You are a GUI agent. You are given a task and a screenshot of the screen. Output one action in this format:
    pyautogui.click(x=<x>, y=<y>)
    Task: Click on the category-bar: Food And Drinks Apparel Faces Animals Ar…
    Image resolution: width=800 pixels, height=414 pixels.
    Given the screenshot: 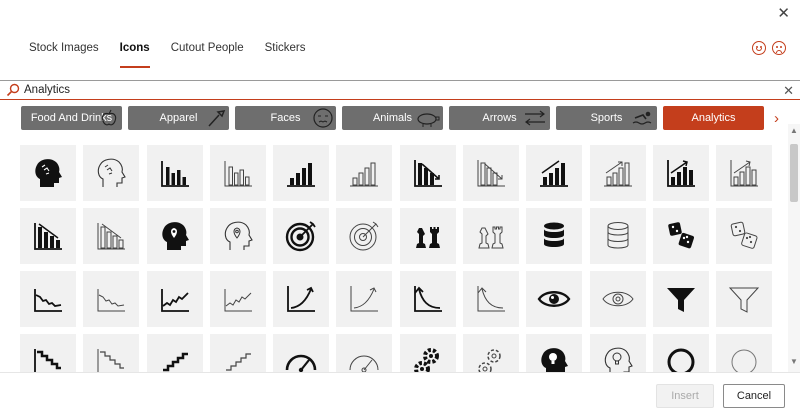 What is the action you would take?
    pyautogui.click(x=392, y=118)
    